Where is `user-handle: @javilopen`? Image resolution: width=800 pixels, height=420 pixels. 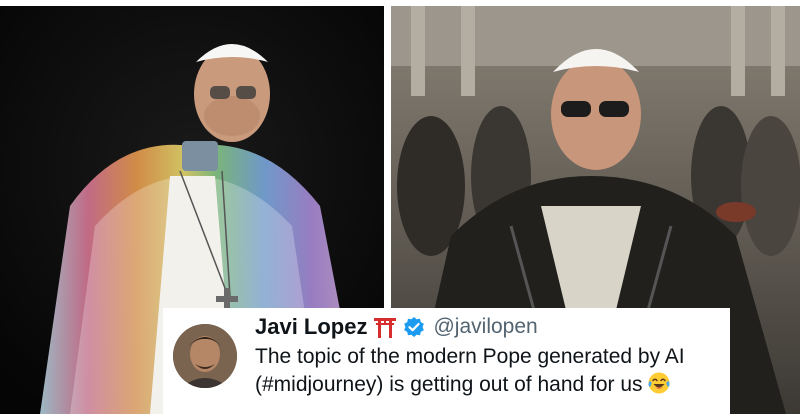 user-handle: @javilopen is located at coordinates (485, 327).